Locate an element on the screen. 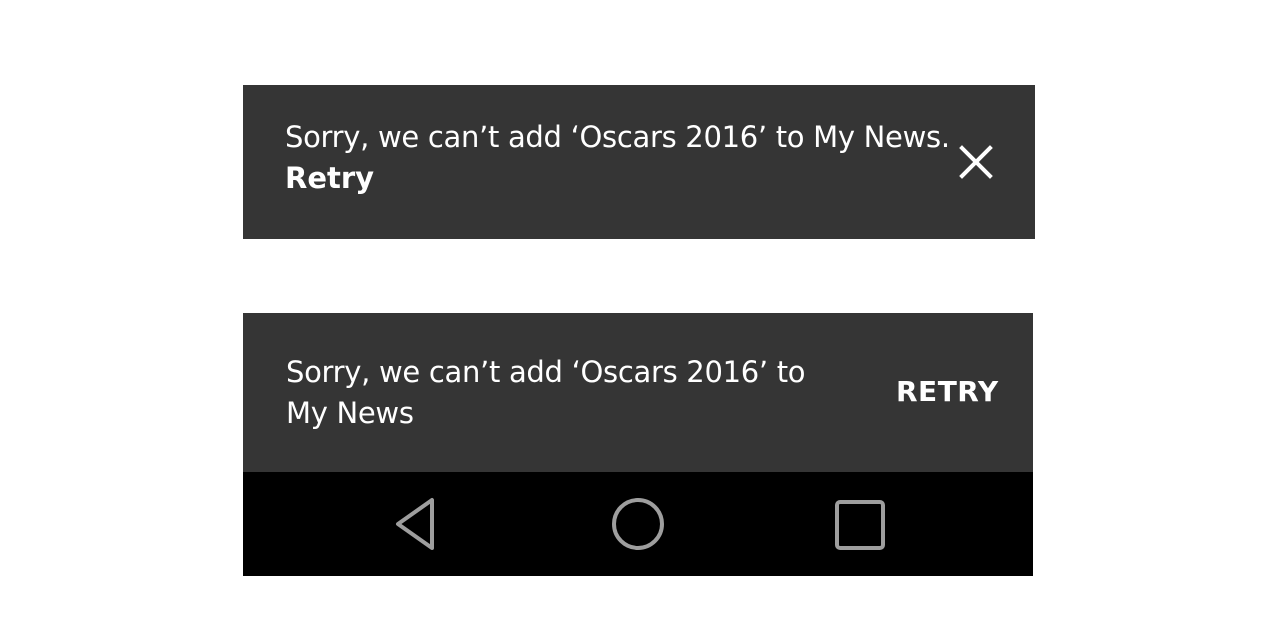  snackbar-message-line-2: My News is located at coordinates (350, 413).